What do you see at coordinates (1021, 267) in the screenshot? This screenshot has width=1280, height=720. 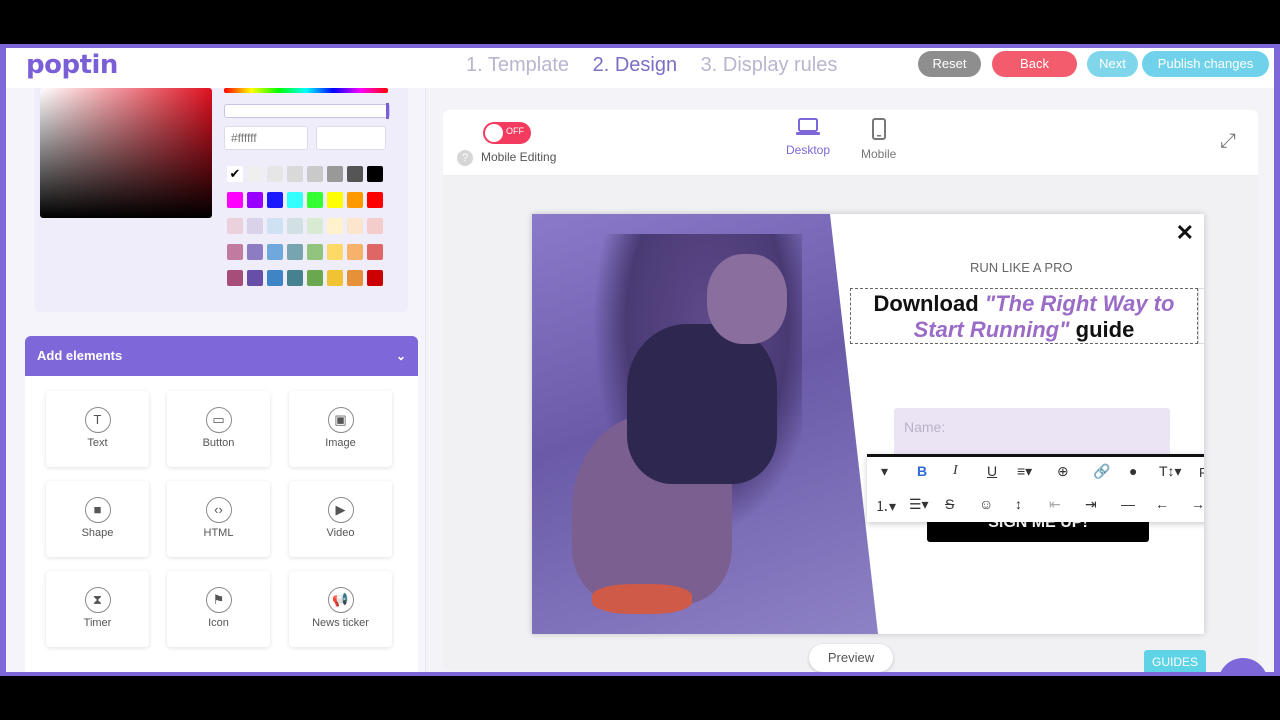 I see `popup-subtitle: RUN LIKE A PRO` at bounding box center [1021, 267].